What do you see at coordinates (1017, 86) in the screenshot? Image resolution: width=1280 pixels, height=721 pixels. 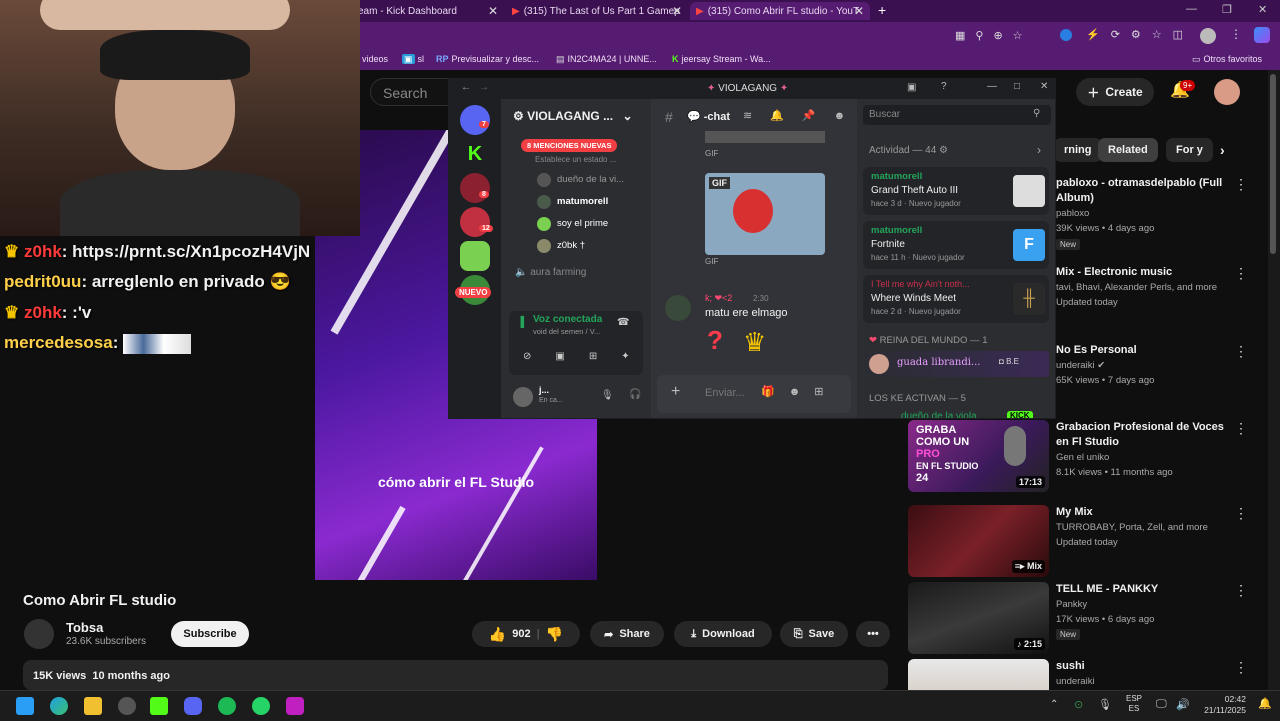 I see `maximize-icon: □` at bounding box center [1017, 86].